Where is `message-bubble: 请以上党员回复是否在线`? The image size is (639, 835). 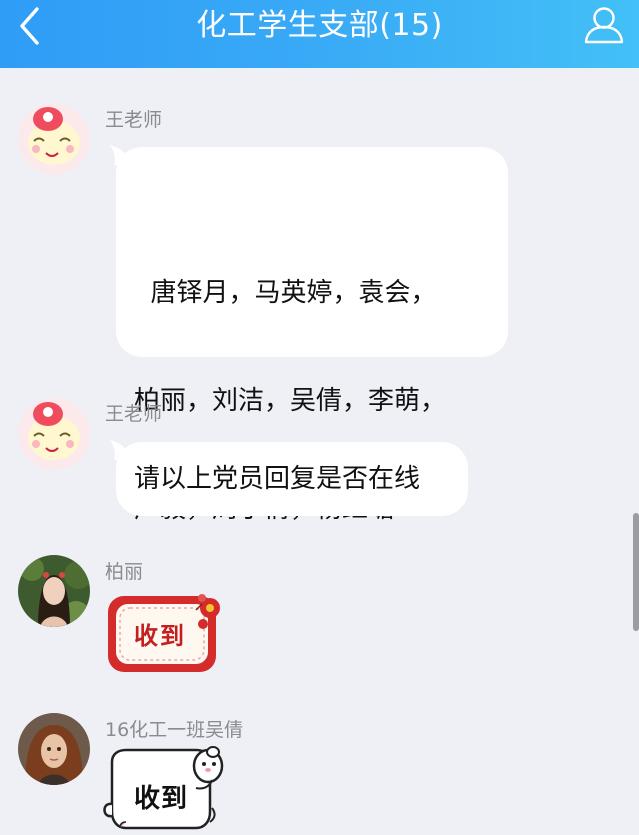 message-bubble: 请以上党员回复是否在线 is located at coordinates (289, 478).